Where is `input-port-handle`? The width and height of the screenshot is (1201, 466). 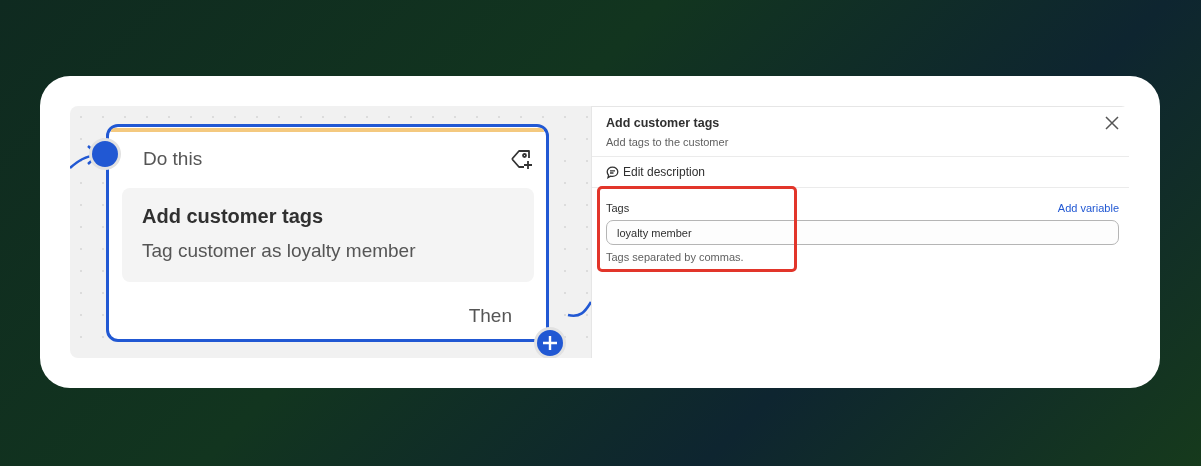
input-port-handle is located at coordinates (105, 154).